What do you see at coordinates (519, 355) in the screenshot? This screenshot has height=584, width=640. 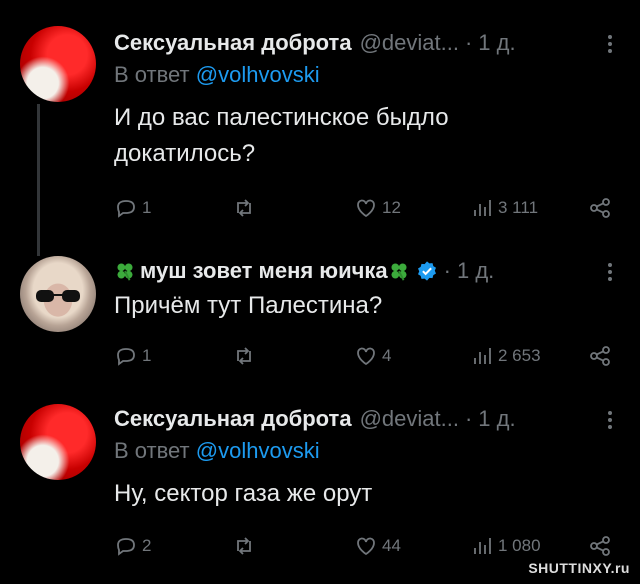 I see `views-count: 2 653` at bounding box center [519, 355].